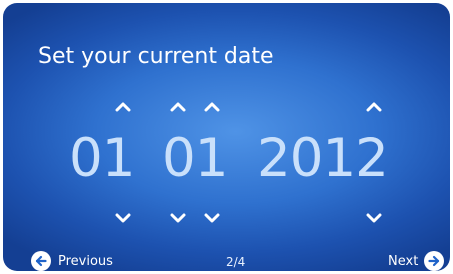  I want to click on year-decrement-chevron-down-icon, so click(374, 218).